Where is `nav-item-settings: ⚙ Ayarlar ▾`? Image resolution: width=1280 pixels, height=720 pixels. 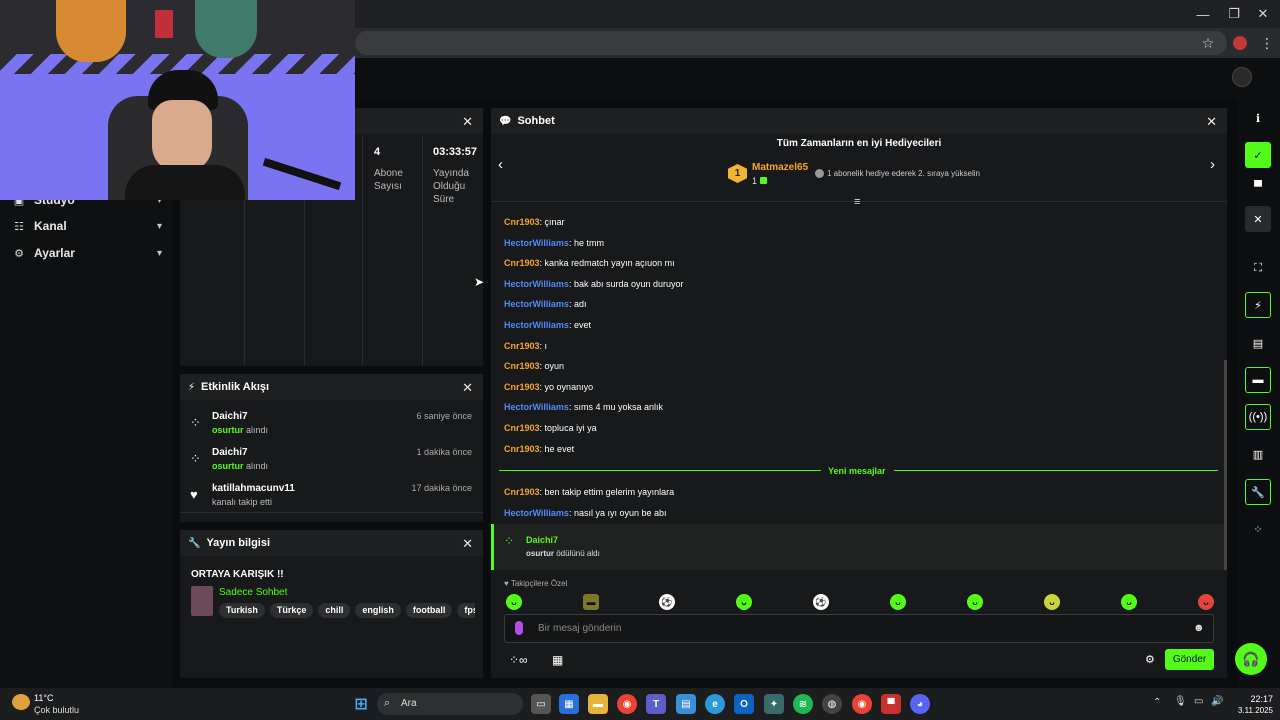 nav-item-settings: ⚙ Ayarlar ▾ is located at coordinates (87, 253).